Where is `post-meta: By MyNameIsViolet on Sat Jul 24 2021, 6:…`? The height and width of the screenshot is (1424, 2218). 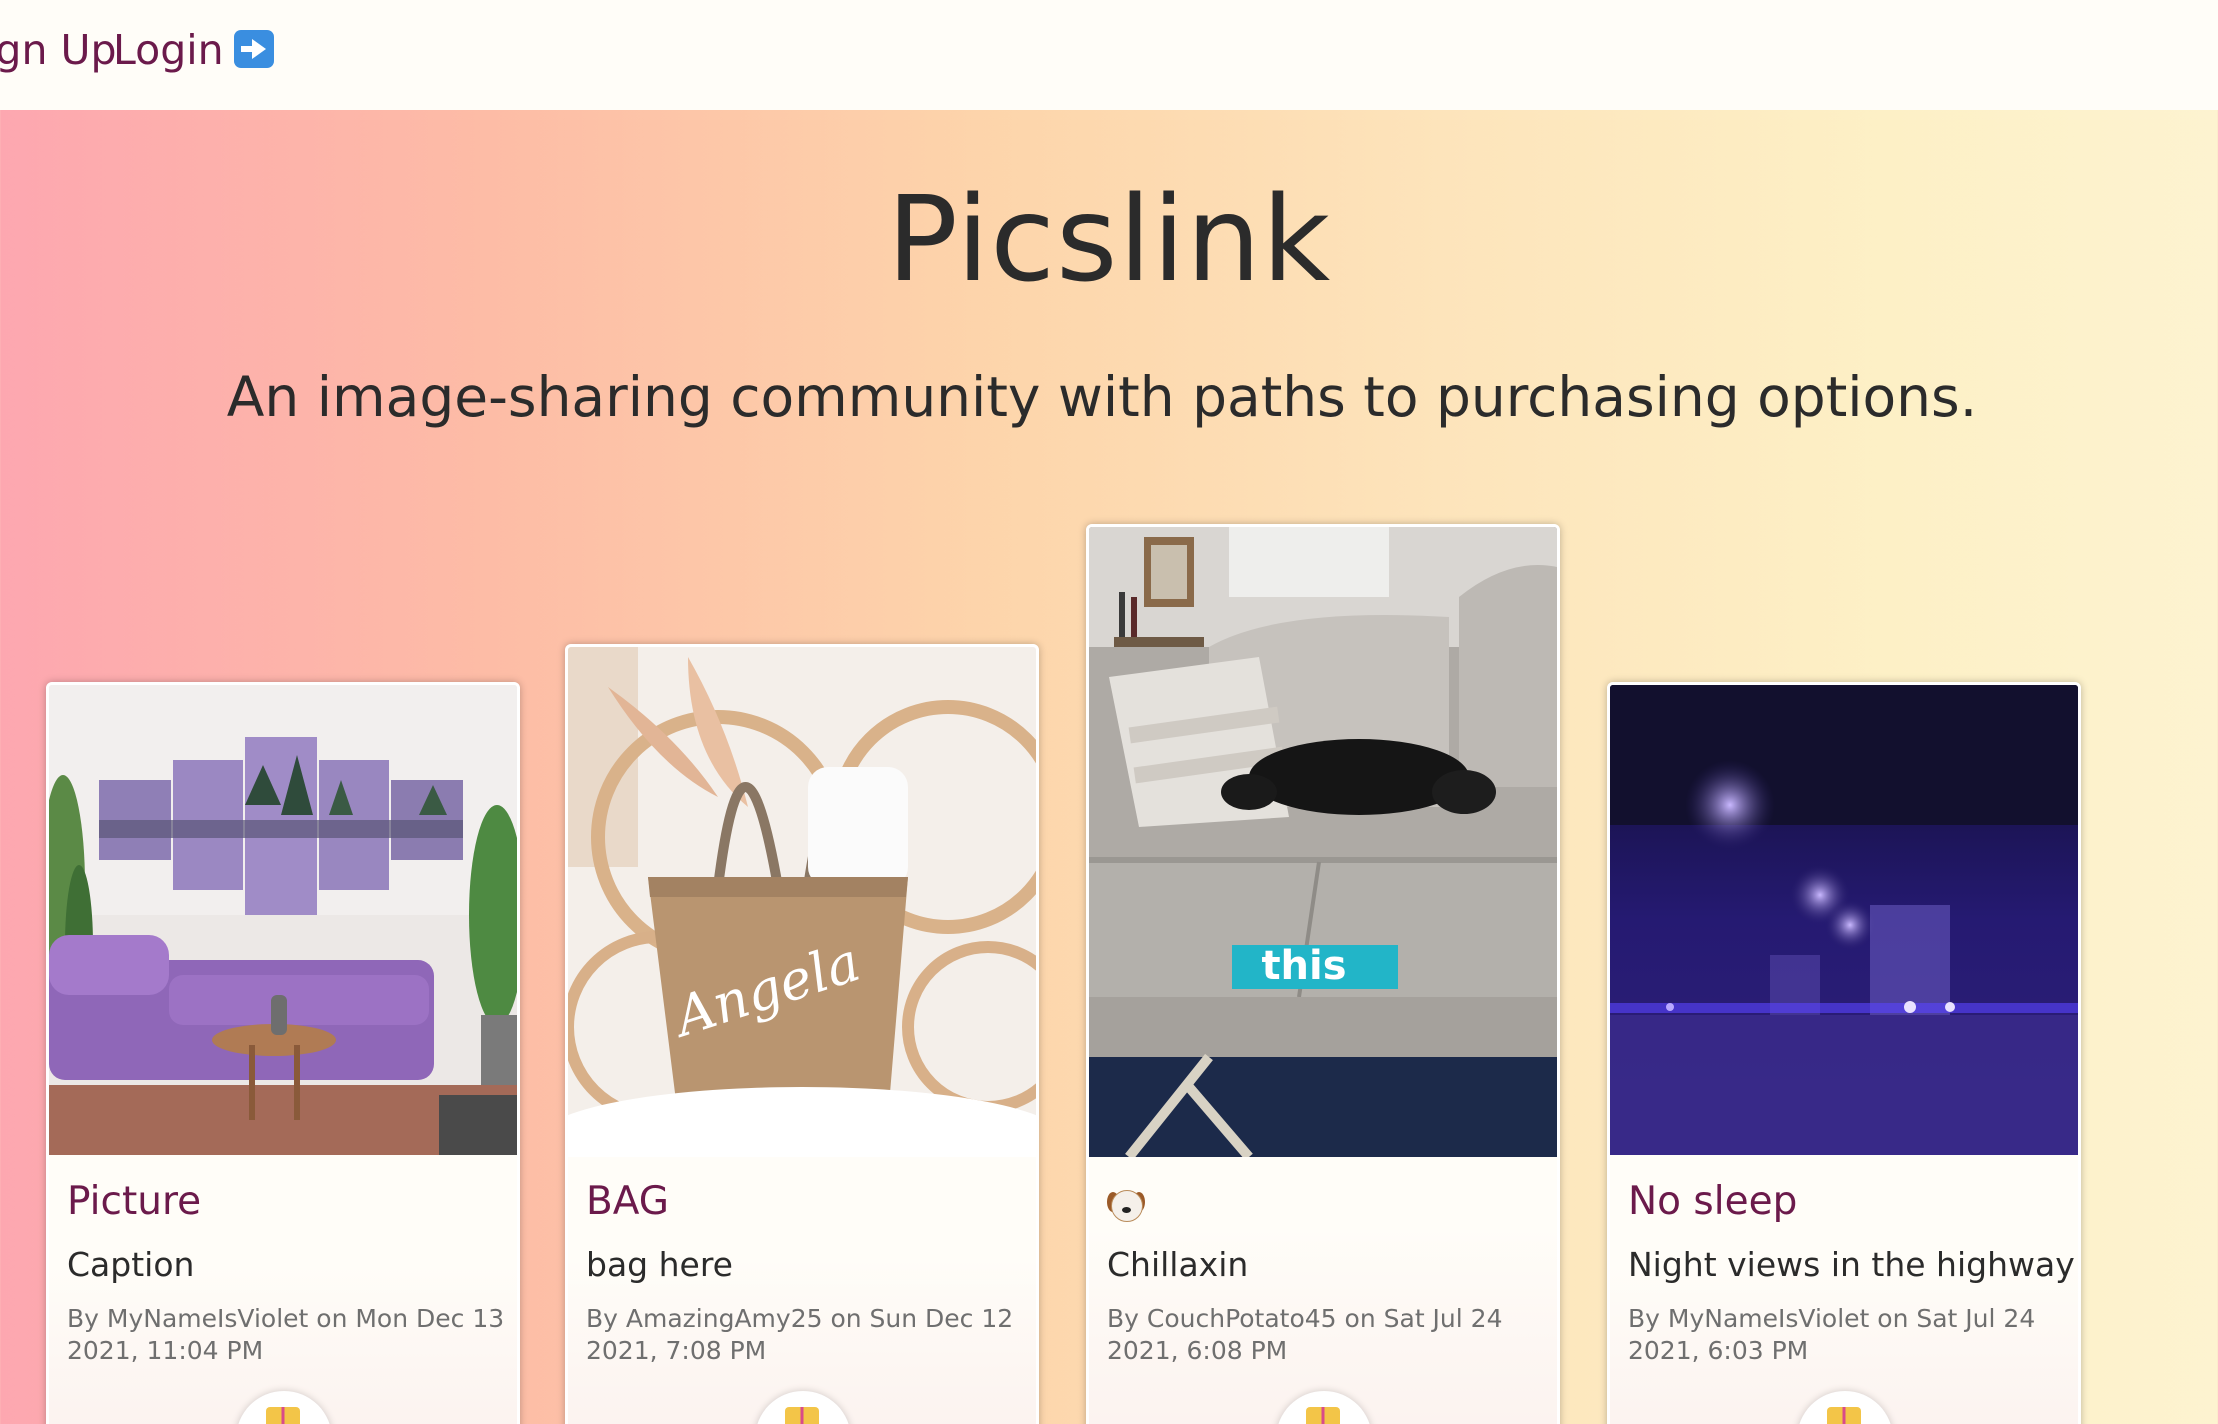
post-meta: By MyNameIsViolet on Sat Jul 24 2021, 6:… is located at coordinates (1832, 1334).